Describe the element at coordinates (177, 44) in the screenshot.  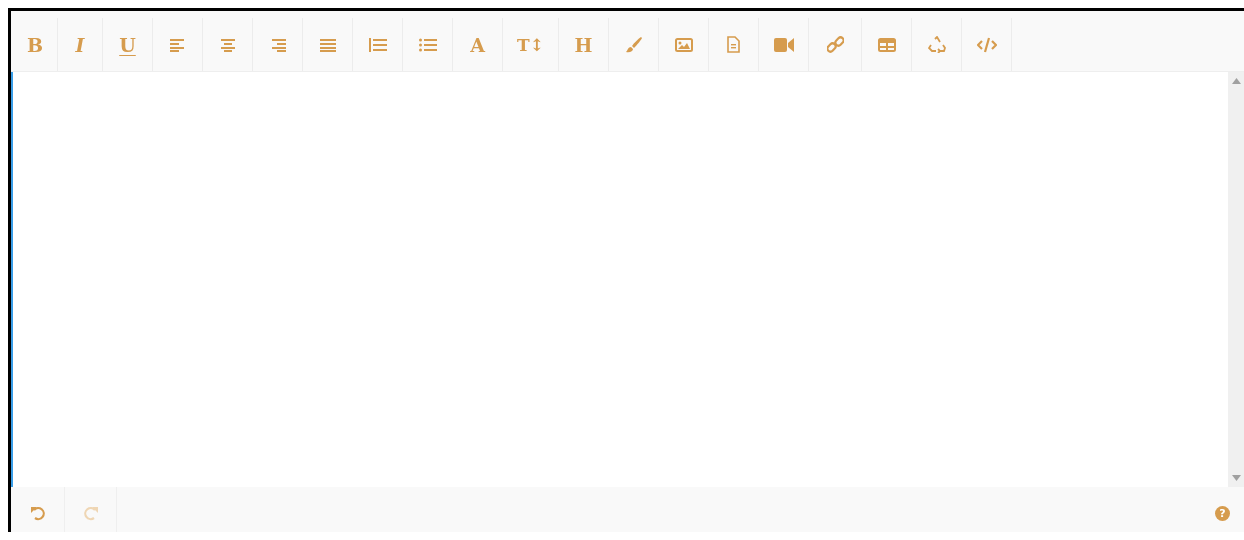
I see `align-left-icon` at that location.